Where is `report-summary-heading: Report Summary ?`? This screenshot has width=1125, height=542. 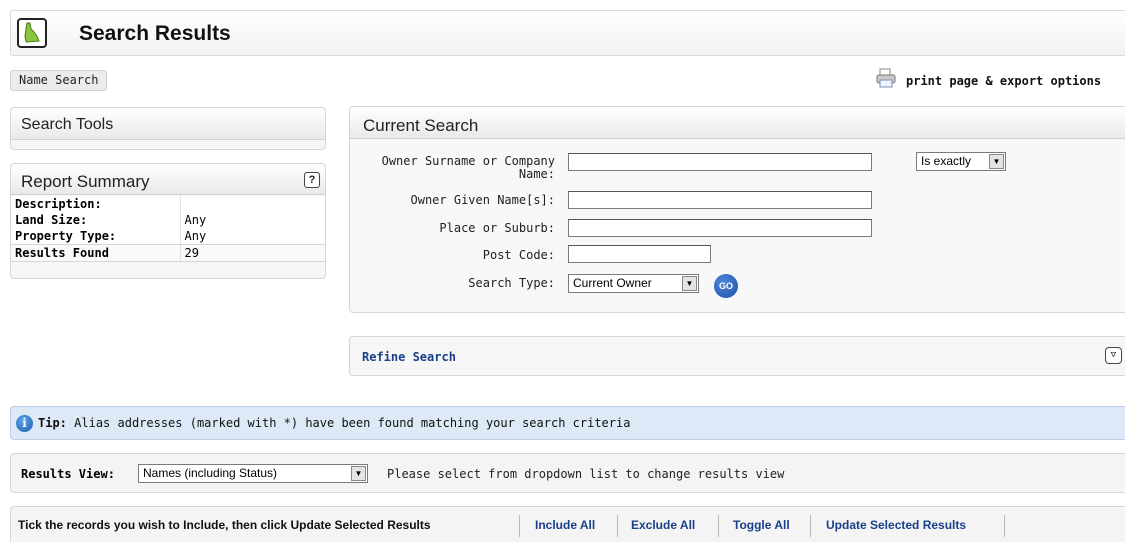
report-summary-heading: Report Summary ? is located at coordinates (168, 179).